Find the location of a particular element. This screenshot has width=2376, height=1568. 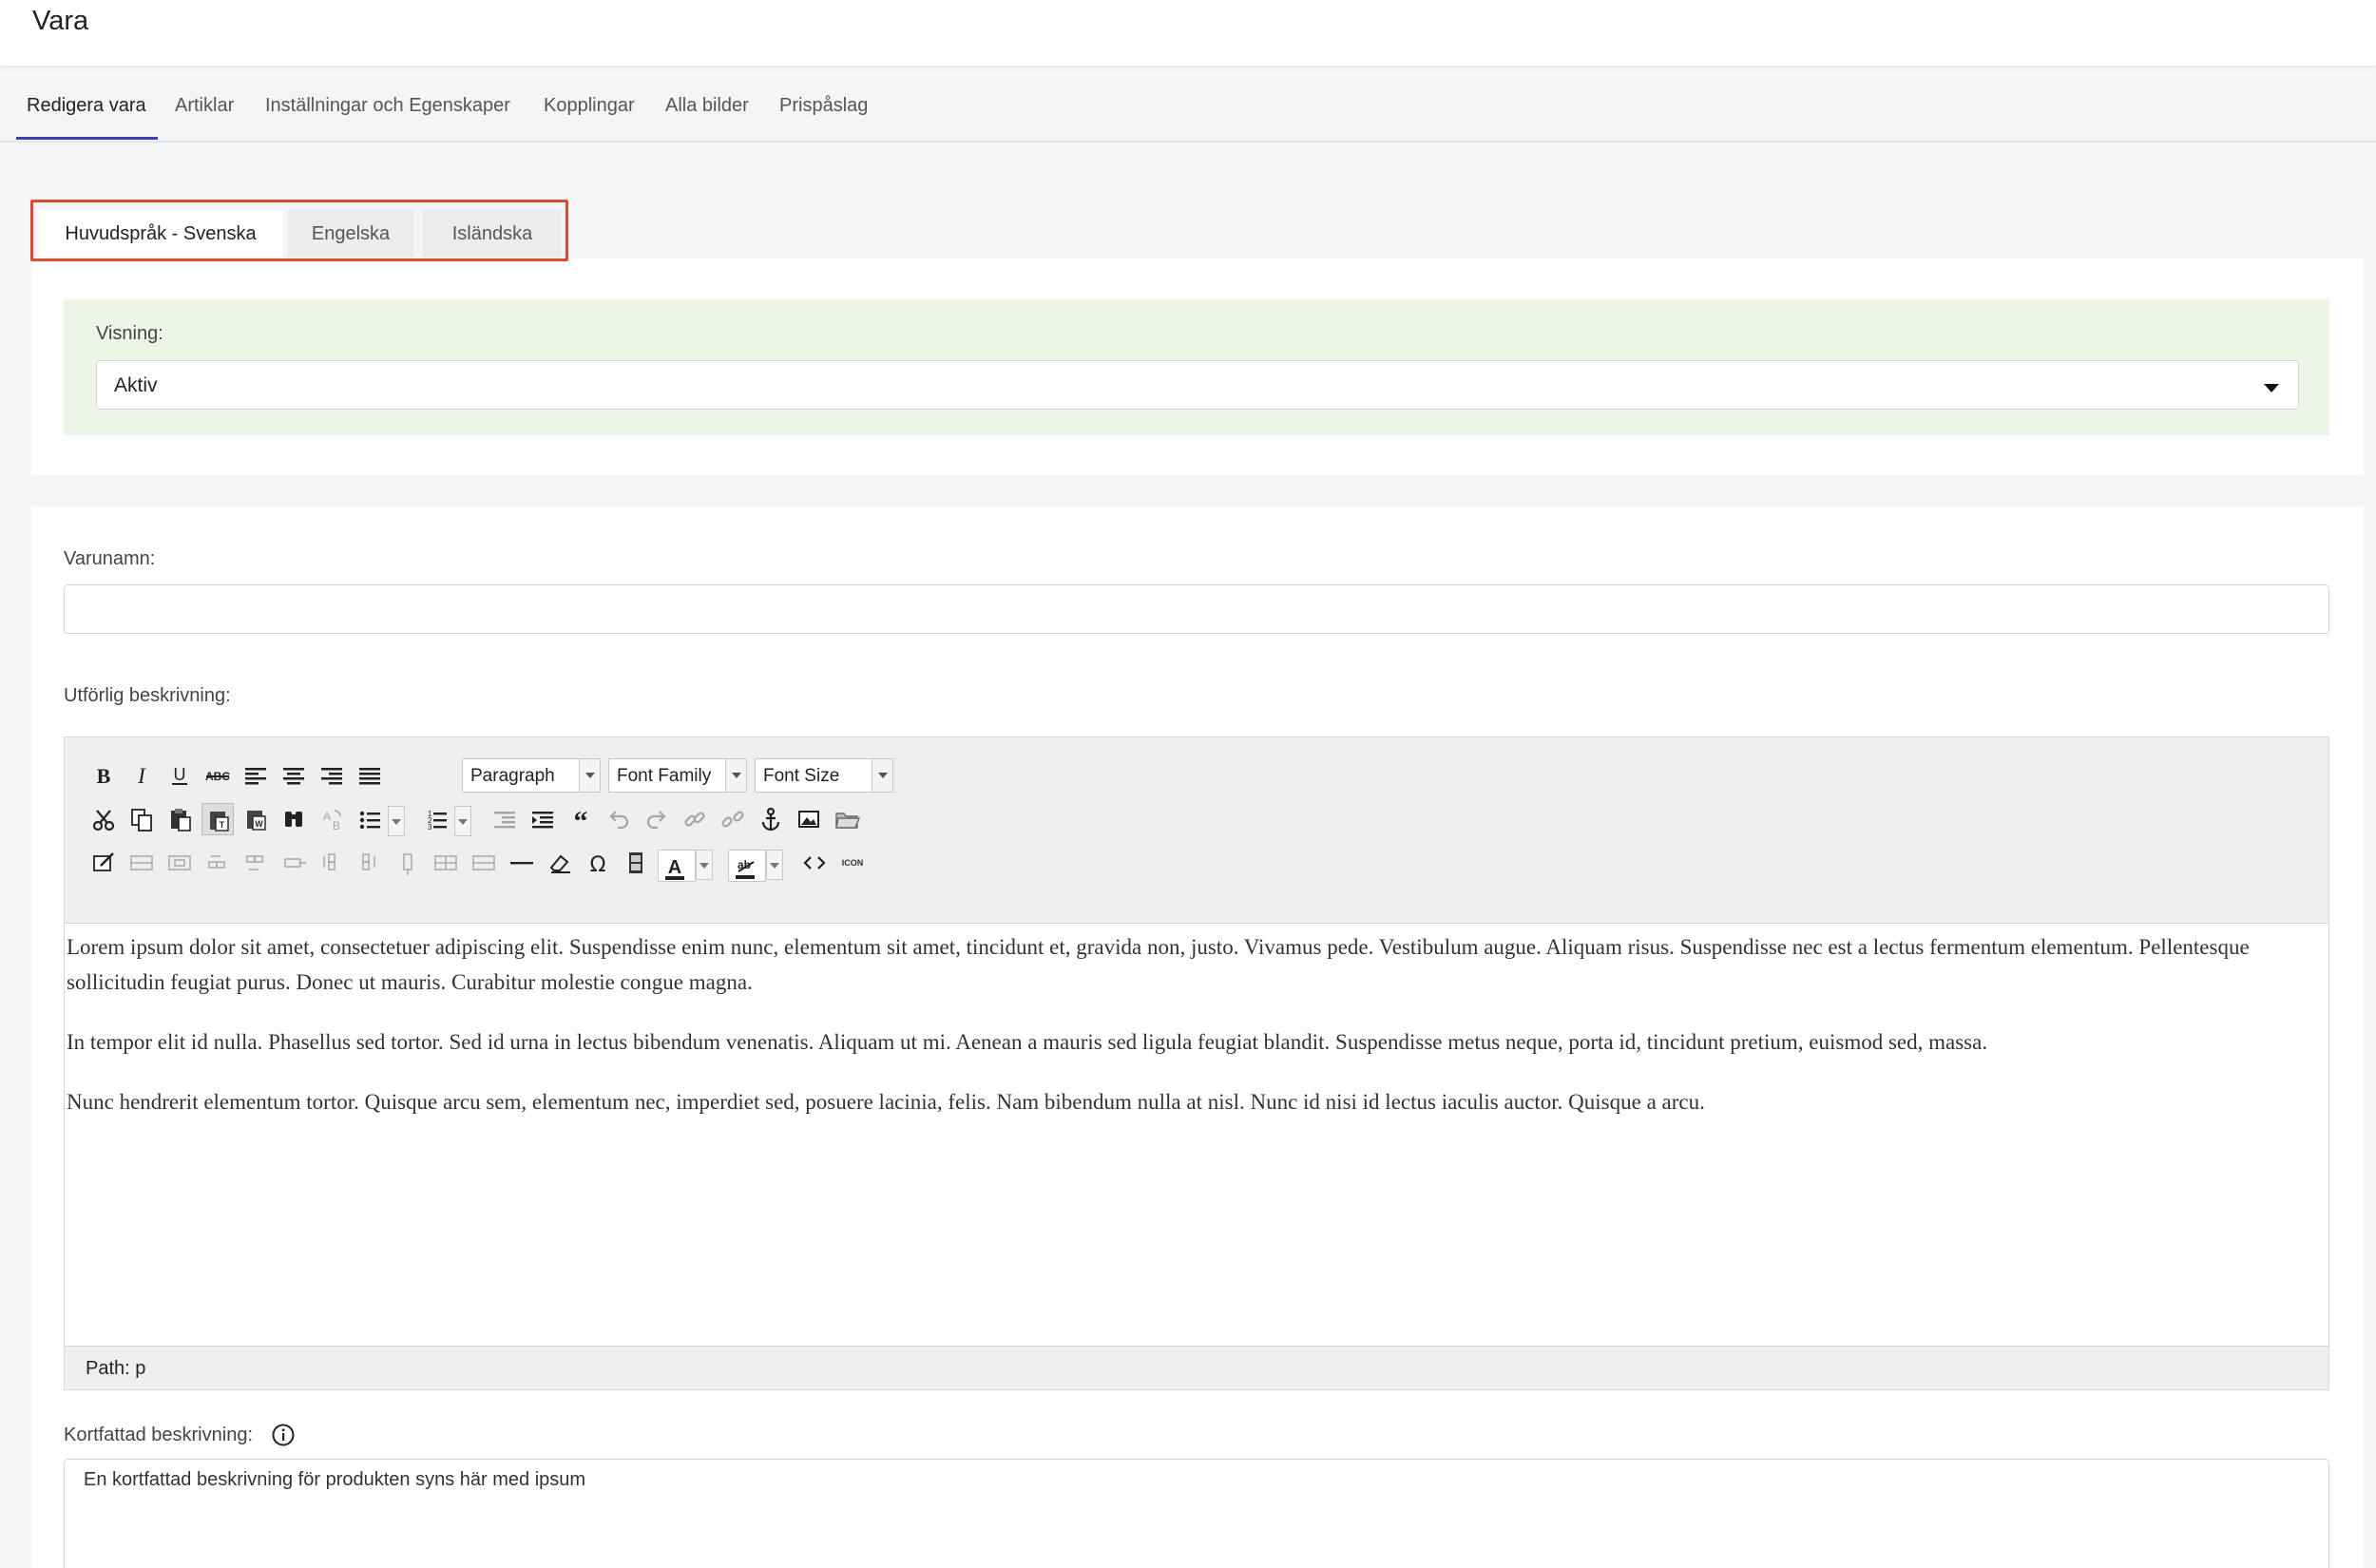

paste-word-icon: W is located at coordinates (256, 819).